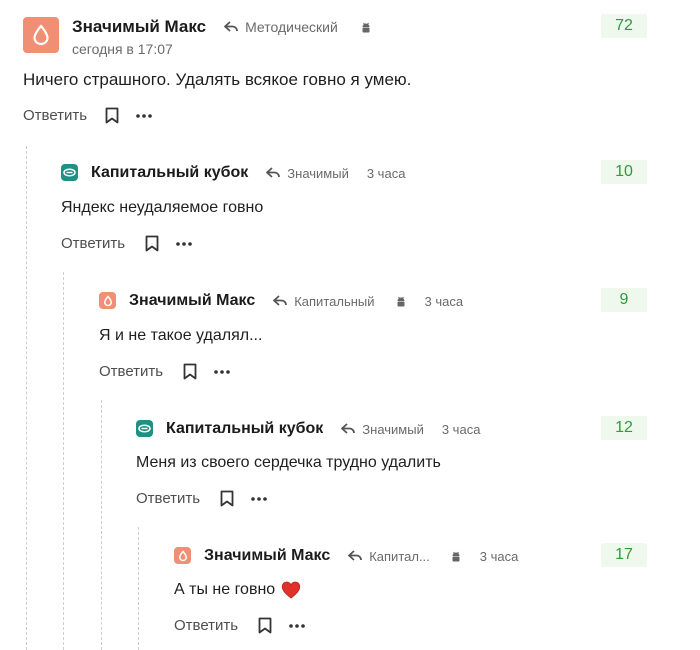 This screenshot has width=700, height=650. Describe the element at coordinates (225, 589) in the screenshot. I see `comment-text-body: А ты не говно` at that location.